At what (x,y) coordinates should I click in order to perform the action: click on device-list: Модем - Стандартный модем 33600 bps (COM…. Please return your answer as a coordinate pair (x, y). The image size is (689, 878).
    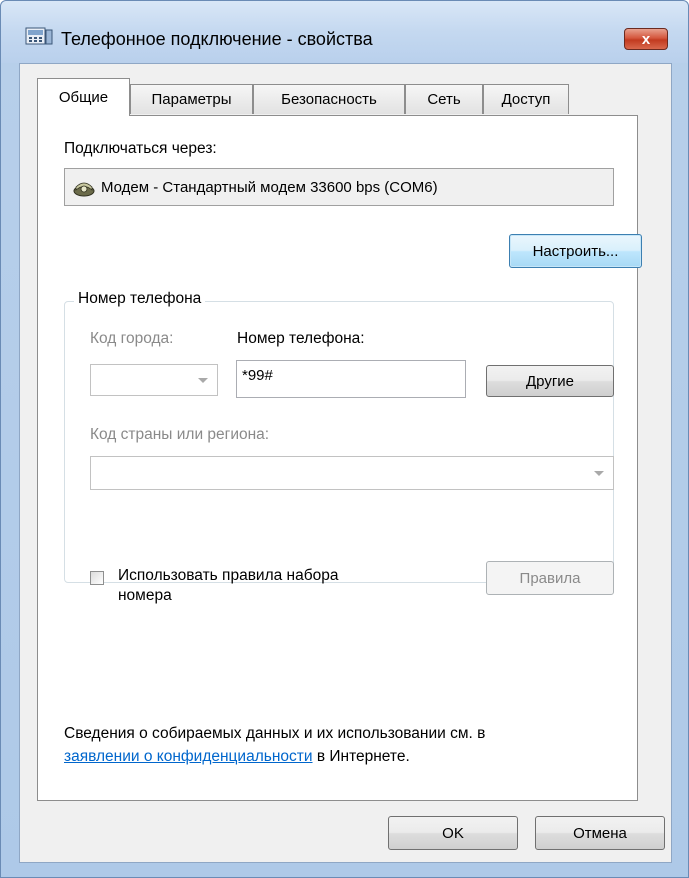
    Looking at the image, I should click on (339, 187).